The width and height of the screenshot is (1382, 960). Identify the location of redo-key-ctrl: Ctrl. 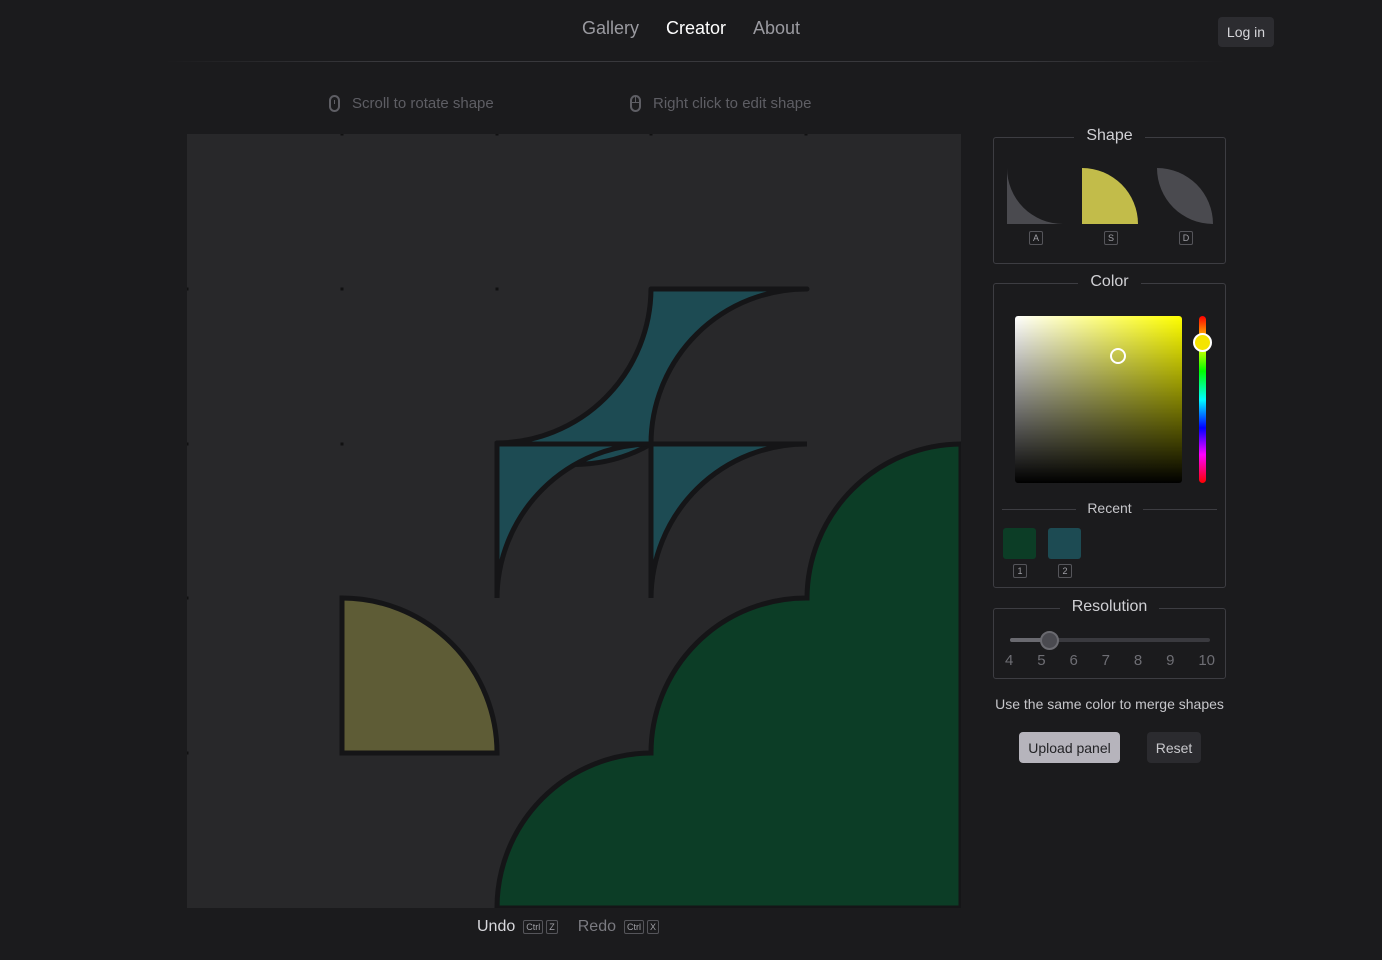
(634, 927).